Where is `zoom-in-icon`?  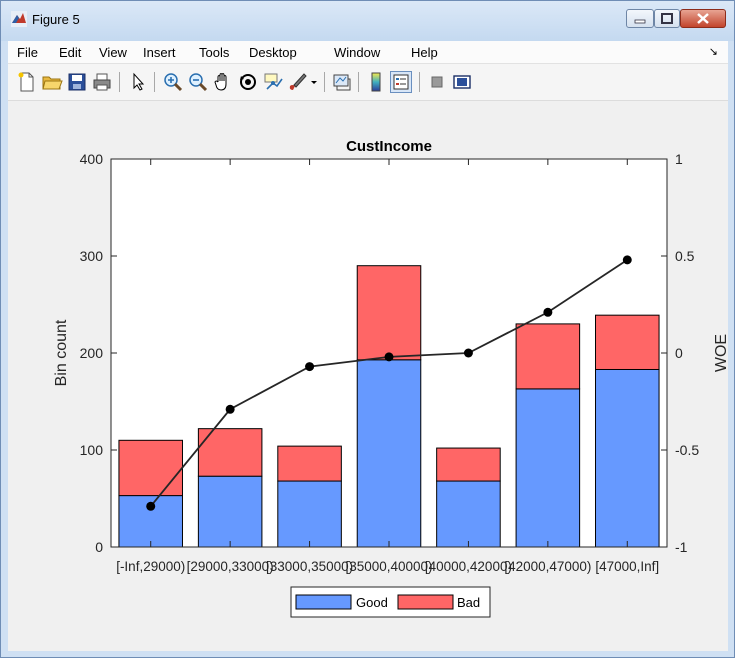 zoom-in-icon is located at coordinates (173, 82).